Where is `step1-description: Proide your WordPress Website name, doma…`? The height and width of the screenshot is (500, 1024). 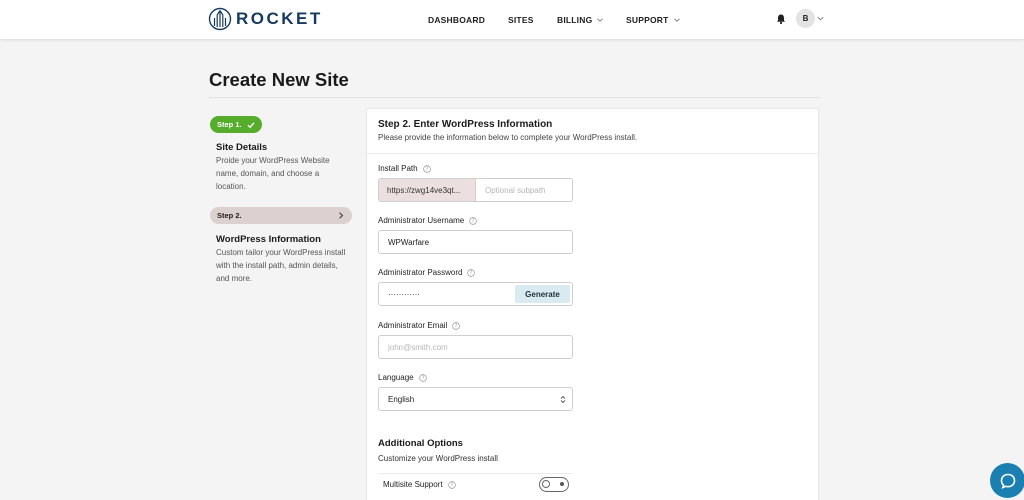 step1-description: Proide your WordPress Website name, doma… is located at coordinates (273, 173).